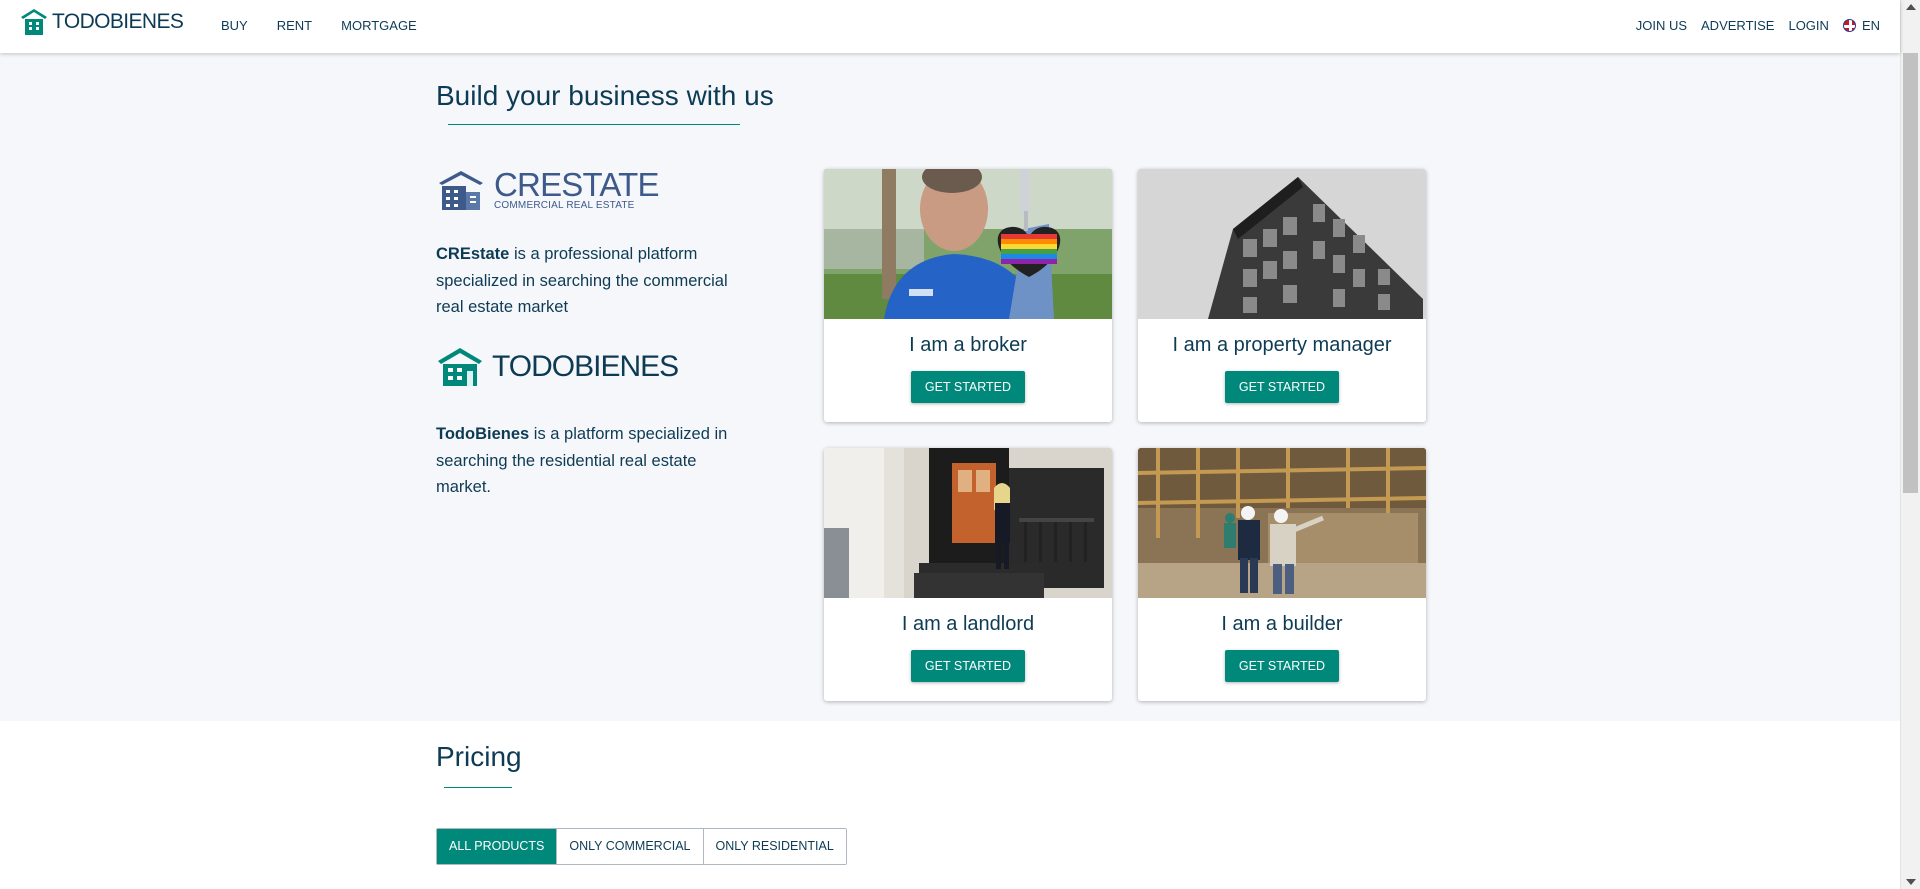 This screenshot has height=889, width=1920. Describe the element at coordinates (968, 523) in the screenshot. I see `landlord-photo` at that location.